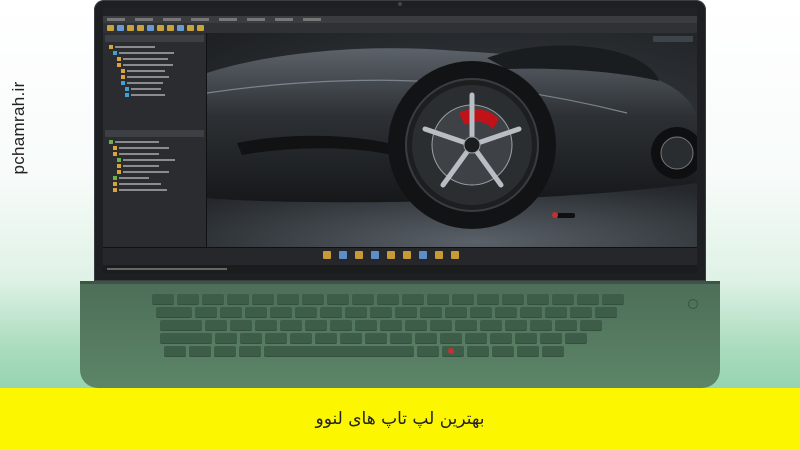 The image size is (800, 450). What do you see at coordinates (400, 282) in the screenshot?
I see `laptop-hinge` at bounding box center [400, 282].